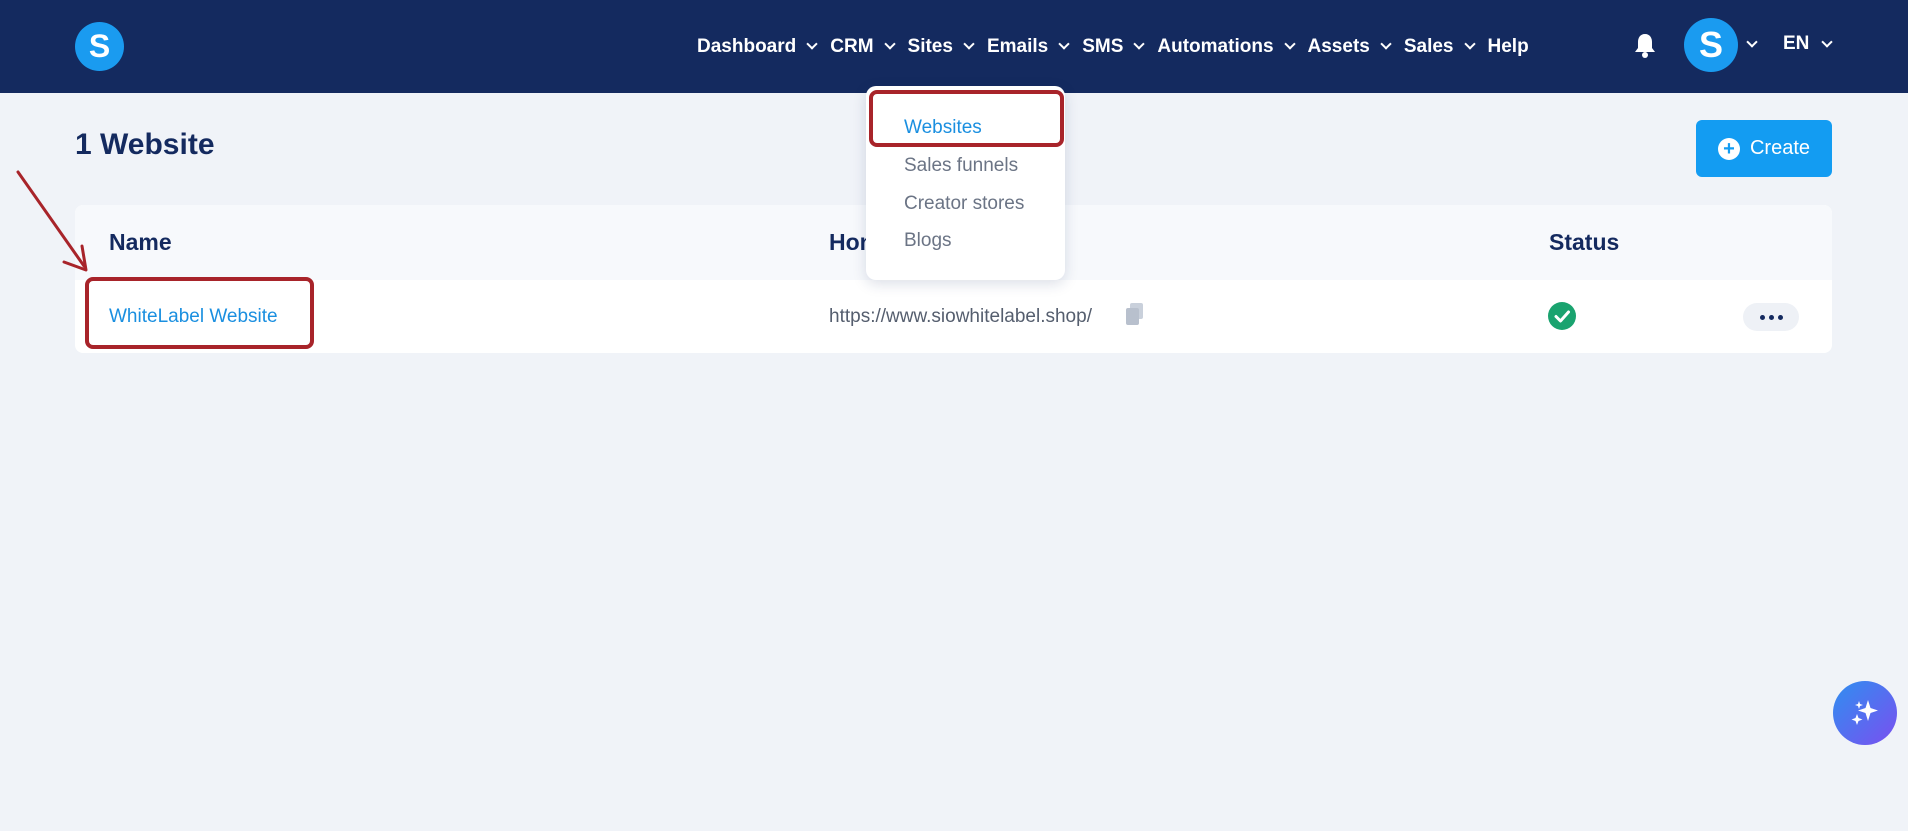  What do you see at coordinates (1215, 46) in the screenshot?
I see `nav-automations-label: Automations` at bounding box center [1215, 46].